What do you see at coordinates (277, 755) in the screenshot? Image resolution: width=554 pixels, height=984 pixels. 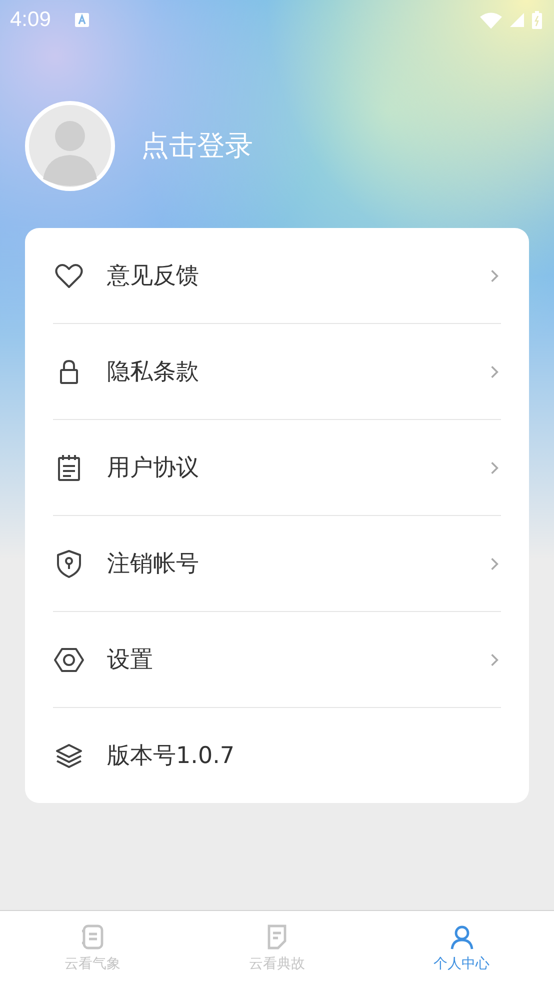 I see `version-row: 版本号1.0.7` at bounding box center [277, 755].